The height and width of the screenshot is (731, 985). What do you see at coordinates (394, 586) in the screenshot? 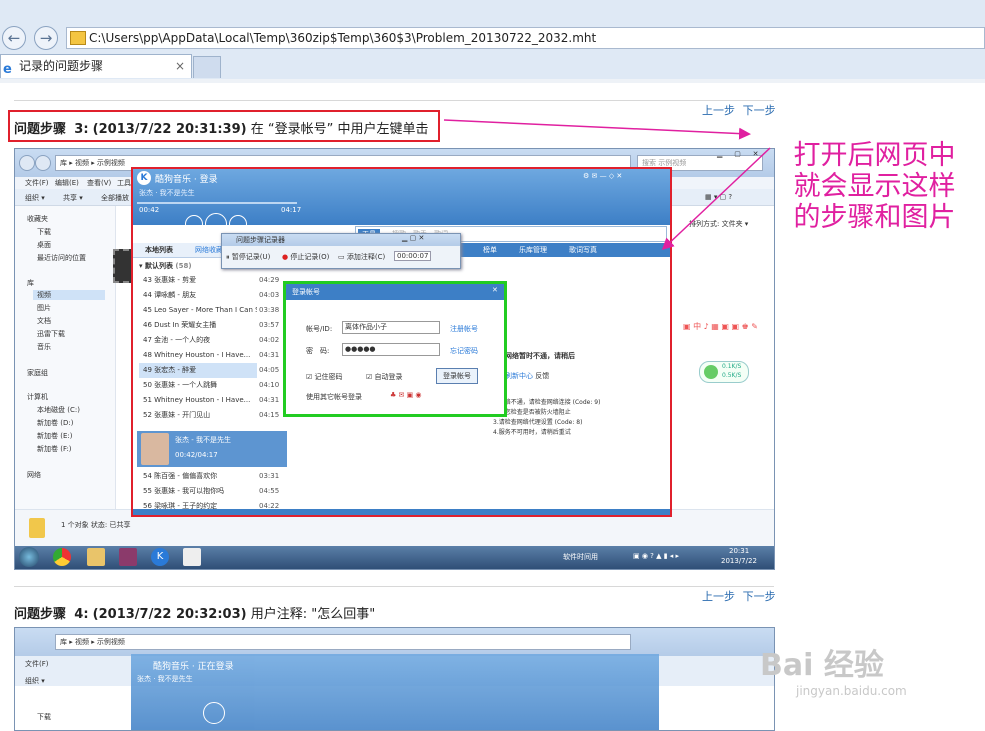
I see `separator` at bounding box center [394, 586].